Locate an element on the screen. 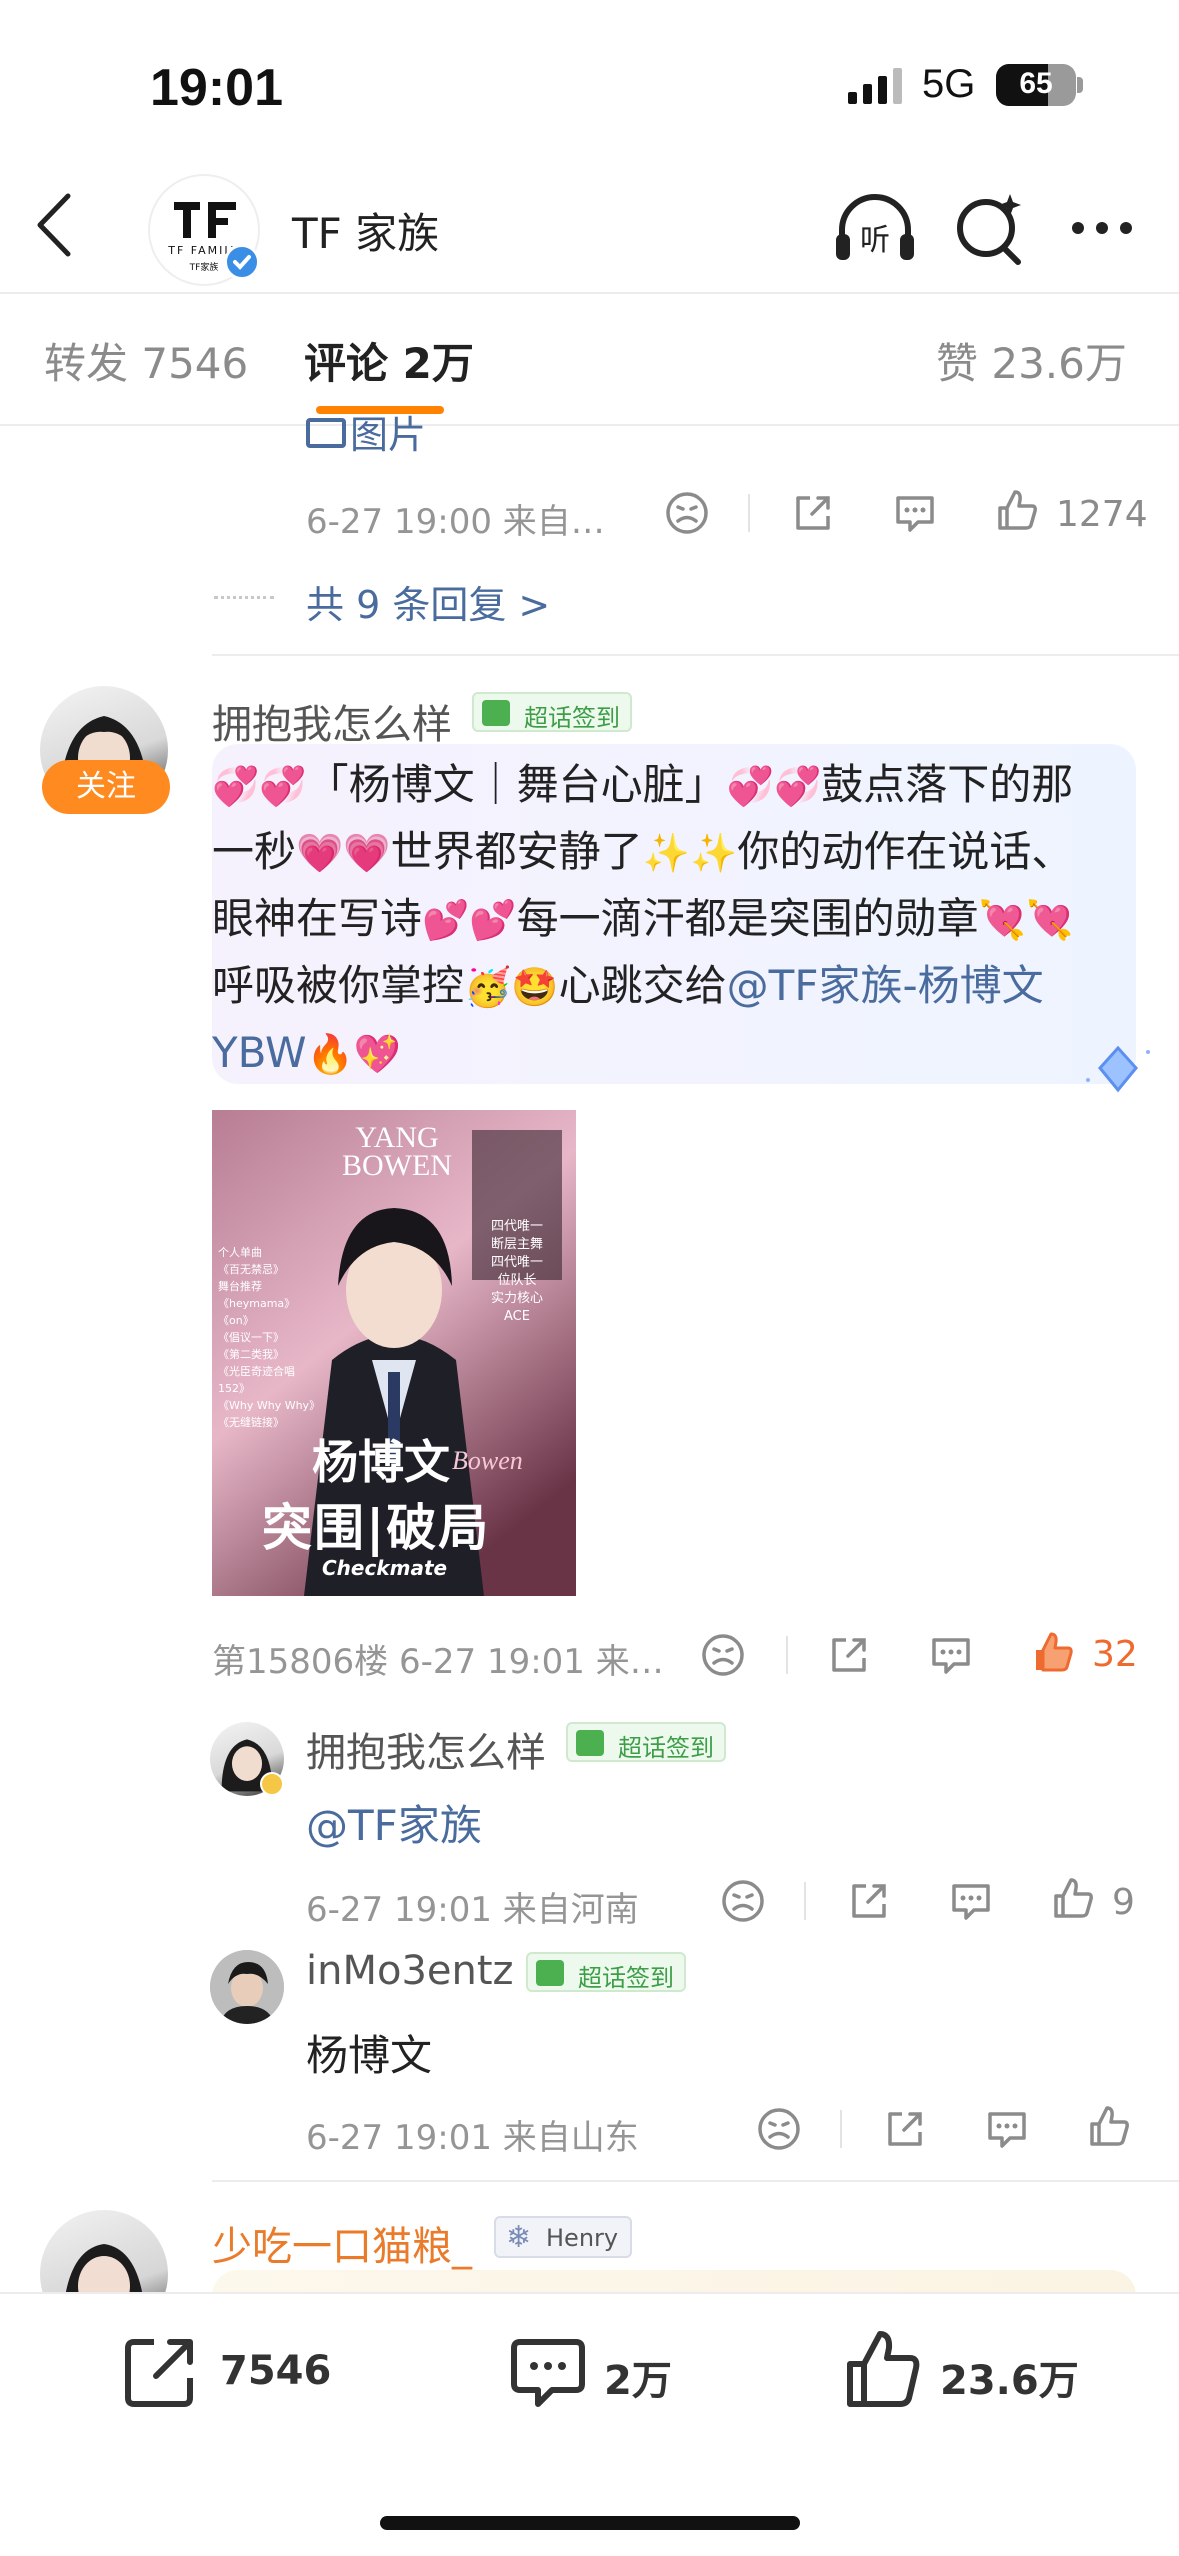 The height and width of the screenshot is (2556, 1179). liked-icon is located at coordinates (1053, 1653).